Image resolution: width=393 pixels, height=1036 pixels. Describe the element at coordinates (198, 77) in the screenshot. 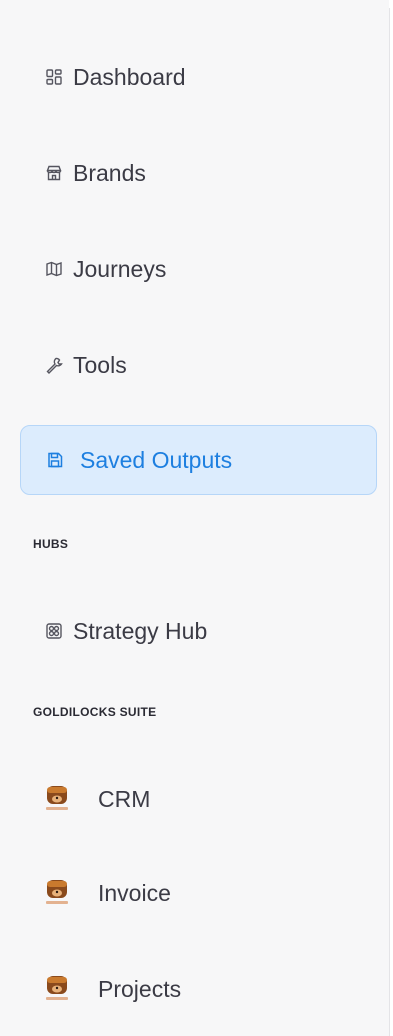

I see `nav-item-dashboard: Dashboard` at that location.